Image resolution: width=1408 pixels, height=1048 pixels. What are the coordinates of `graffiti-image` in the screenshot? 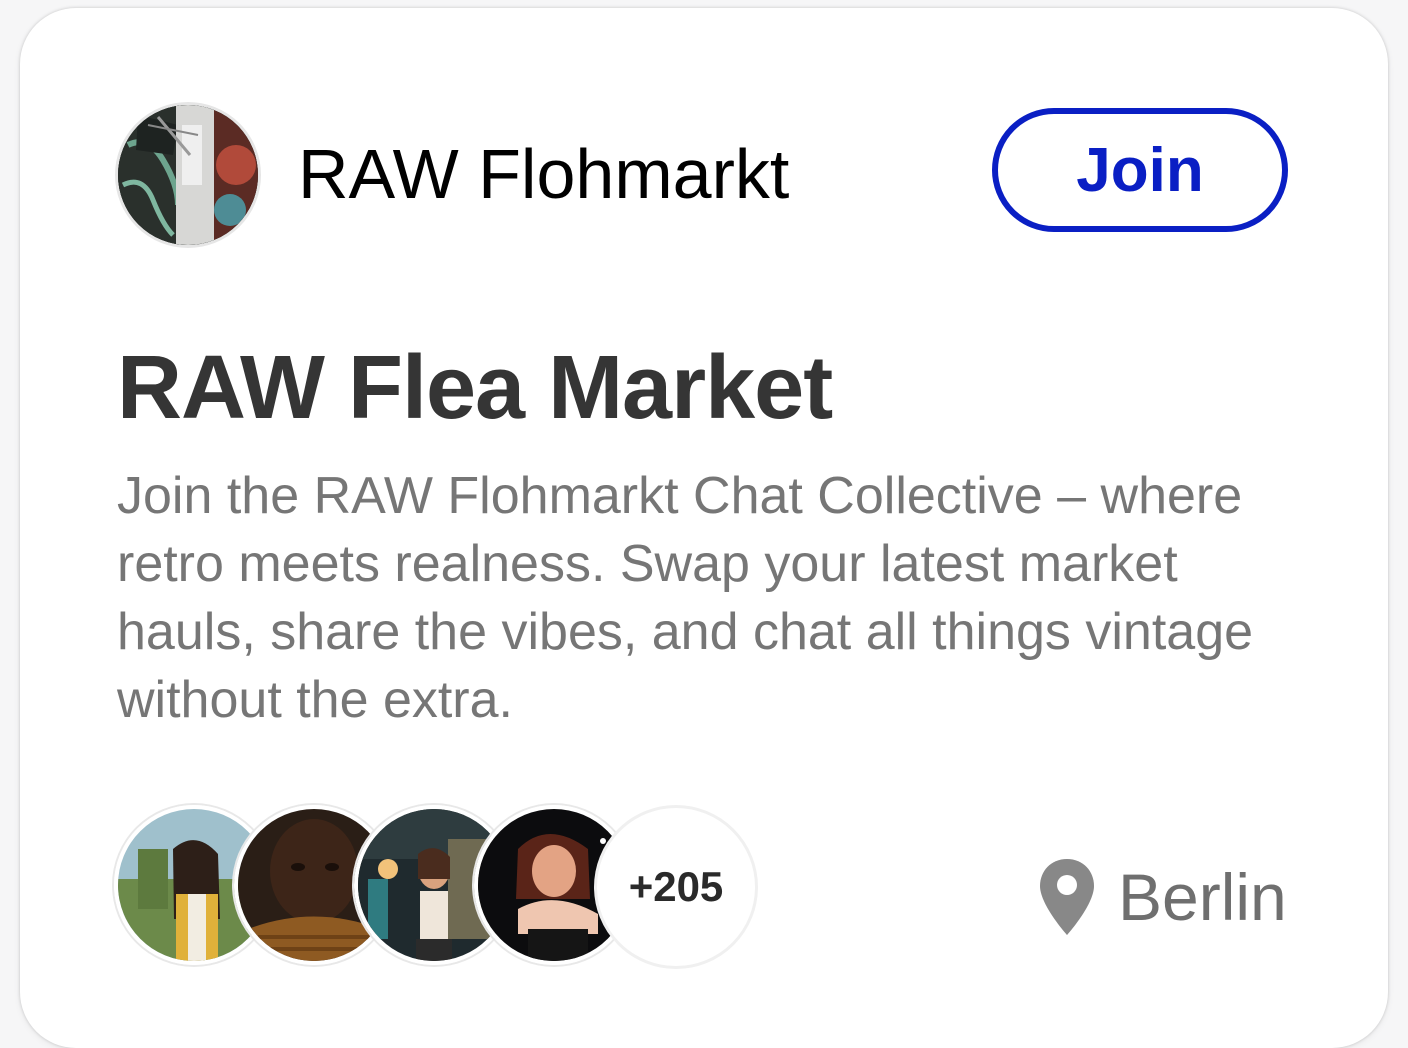 It's located at (188, 175).